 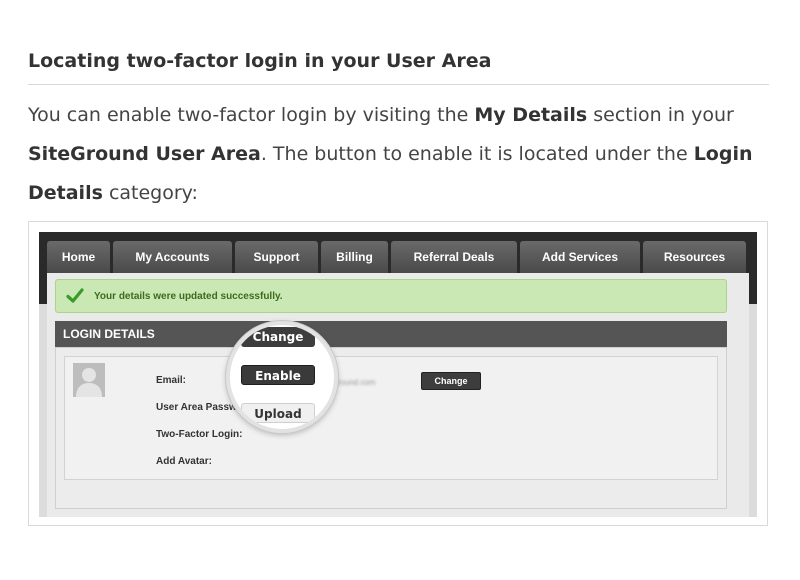 I want to click on login-details-header: LOGIN DETAILS, so click(x=391, y=334).